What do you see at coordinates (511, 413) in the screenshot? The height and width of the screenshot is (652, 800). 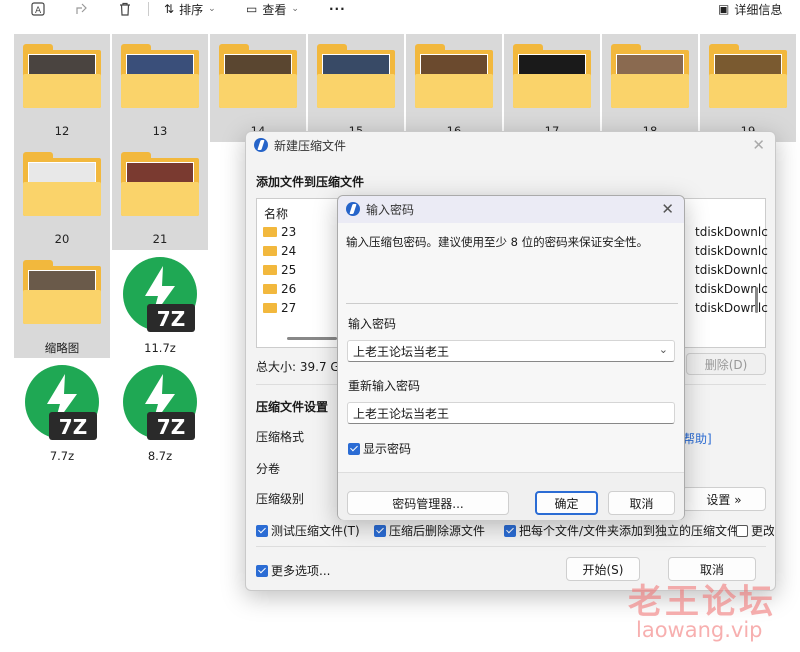 I see `reenter-password-input: 上老王论坛当老王` at bounding box center [511, 413].